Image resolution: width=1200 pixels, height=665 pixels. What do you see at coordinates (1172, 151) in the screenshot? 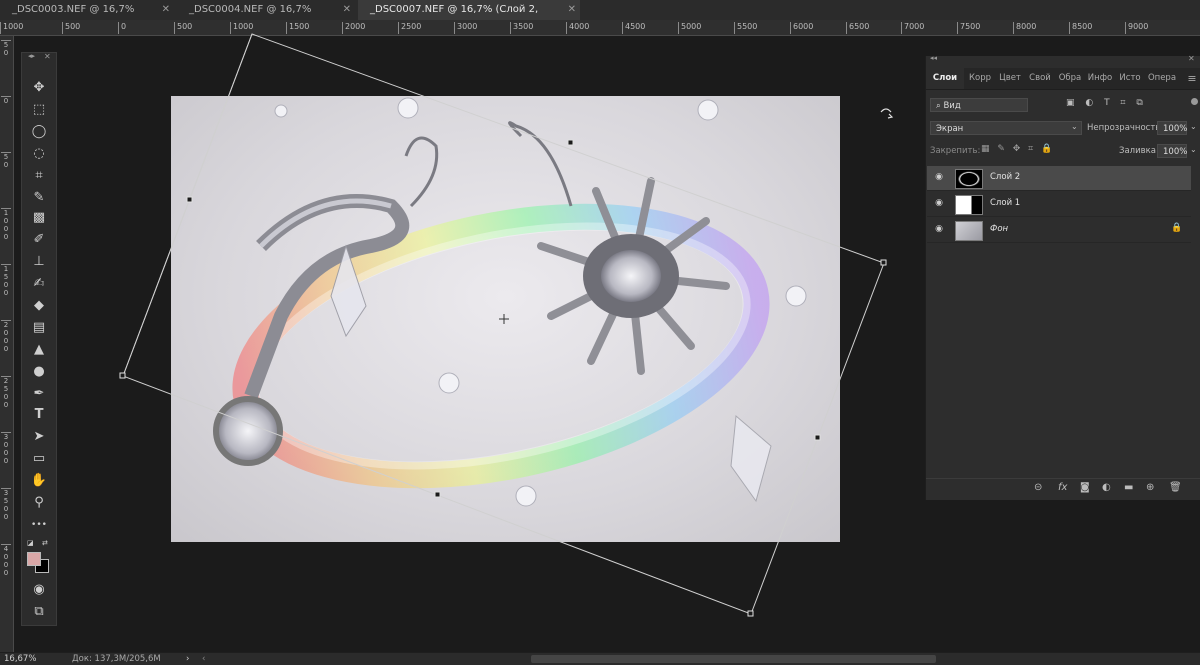
I see `fill-input: 100%` at bounding box center [1172, 151].